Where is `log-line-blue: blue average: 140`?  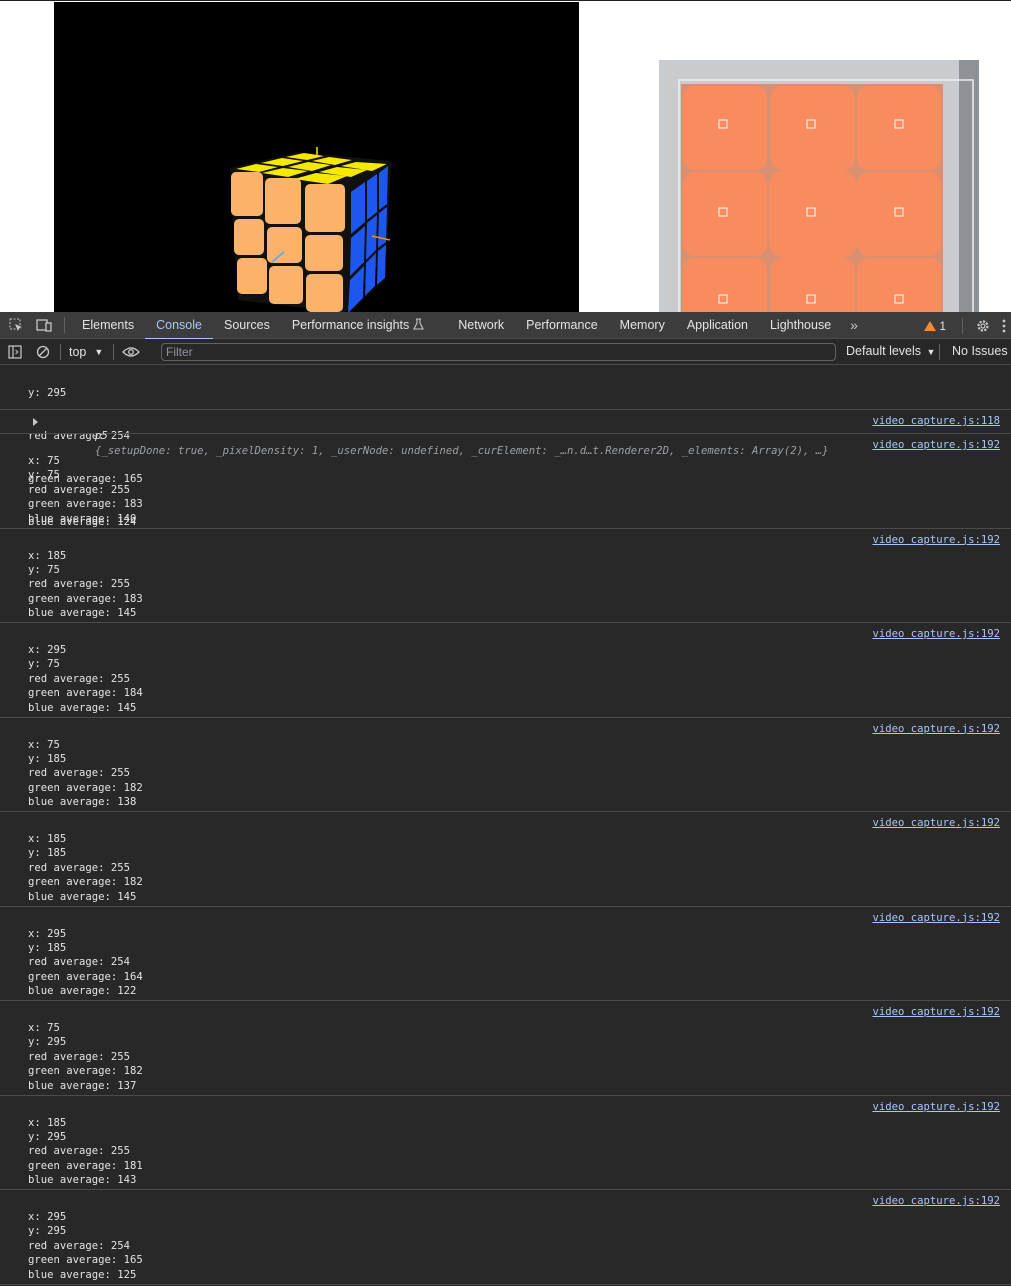 log-line-blue: blue average: 140 is located at coordinates (85, 519).